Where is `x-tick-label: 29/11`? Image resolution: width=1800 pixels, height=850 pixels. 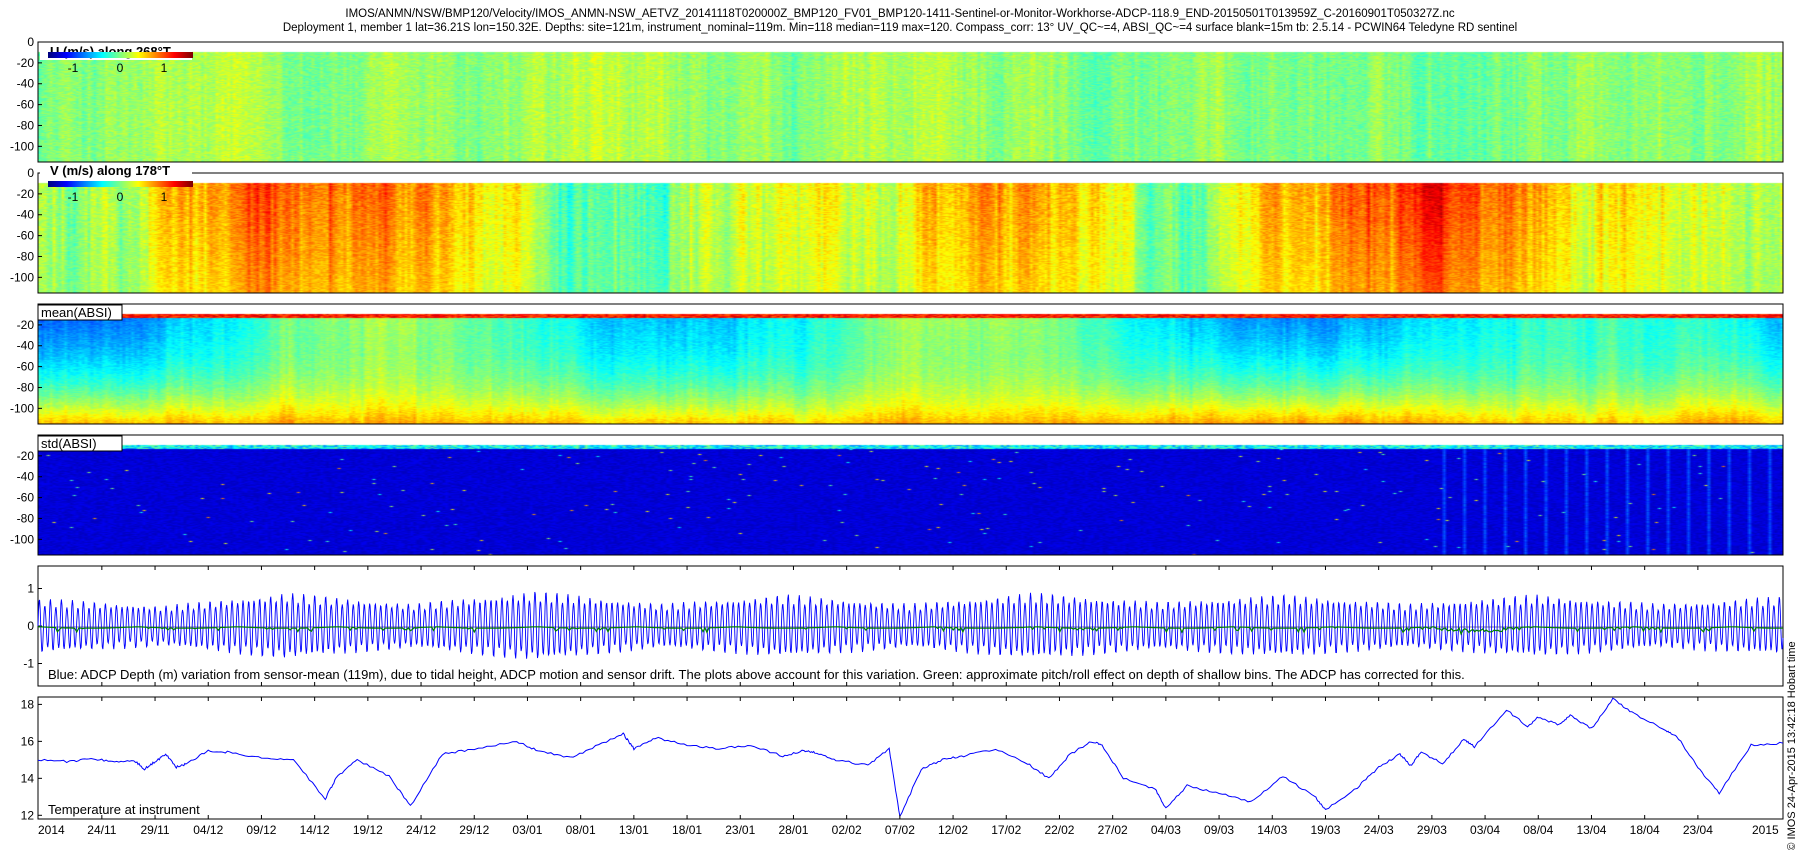
x-tick-label: 29/11 is located at coordinates (154, 830).